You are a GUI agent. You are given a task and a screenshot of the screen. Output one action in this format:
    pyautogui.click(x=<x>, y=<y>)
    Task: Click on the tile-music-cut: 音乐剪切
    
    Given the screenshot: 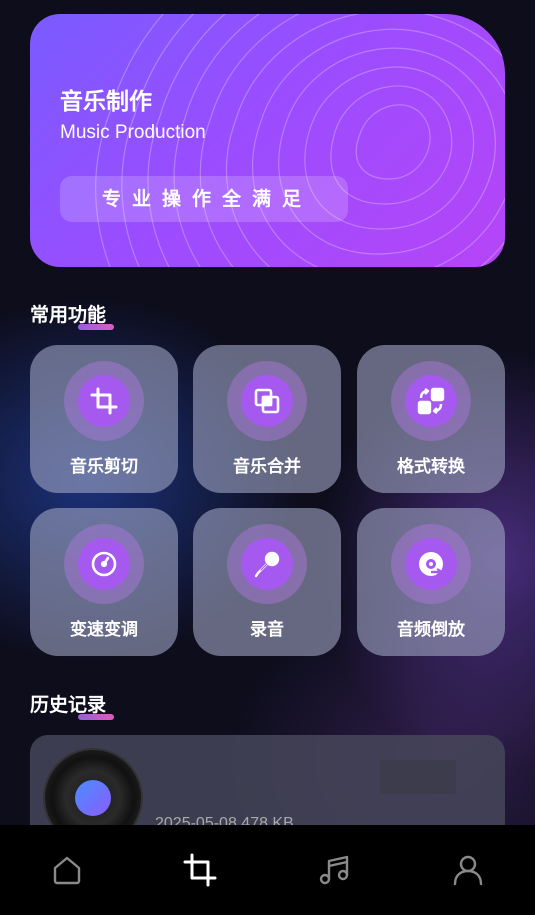 What is the action you would take?
    pyautogui.click(x=104, y=419)
    